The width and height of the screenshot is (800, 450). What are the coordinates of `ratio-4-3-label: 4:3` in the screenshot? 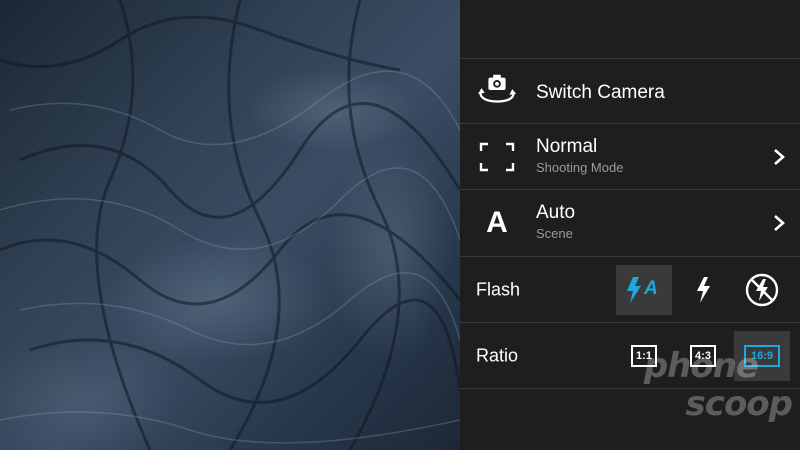 It's located at (703, 355).